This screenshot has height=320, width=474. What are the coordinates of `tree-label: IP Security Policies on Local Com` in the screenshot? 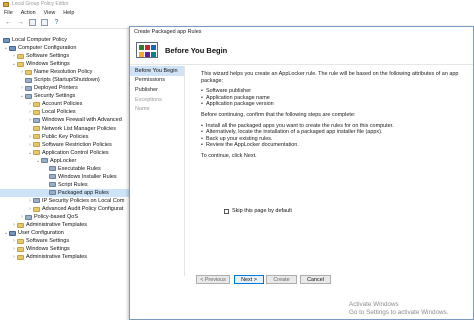 It's located at (83, 200).